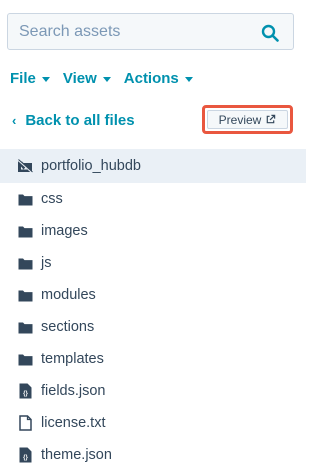  I want to click on view-menu: View, so click(87, 78).